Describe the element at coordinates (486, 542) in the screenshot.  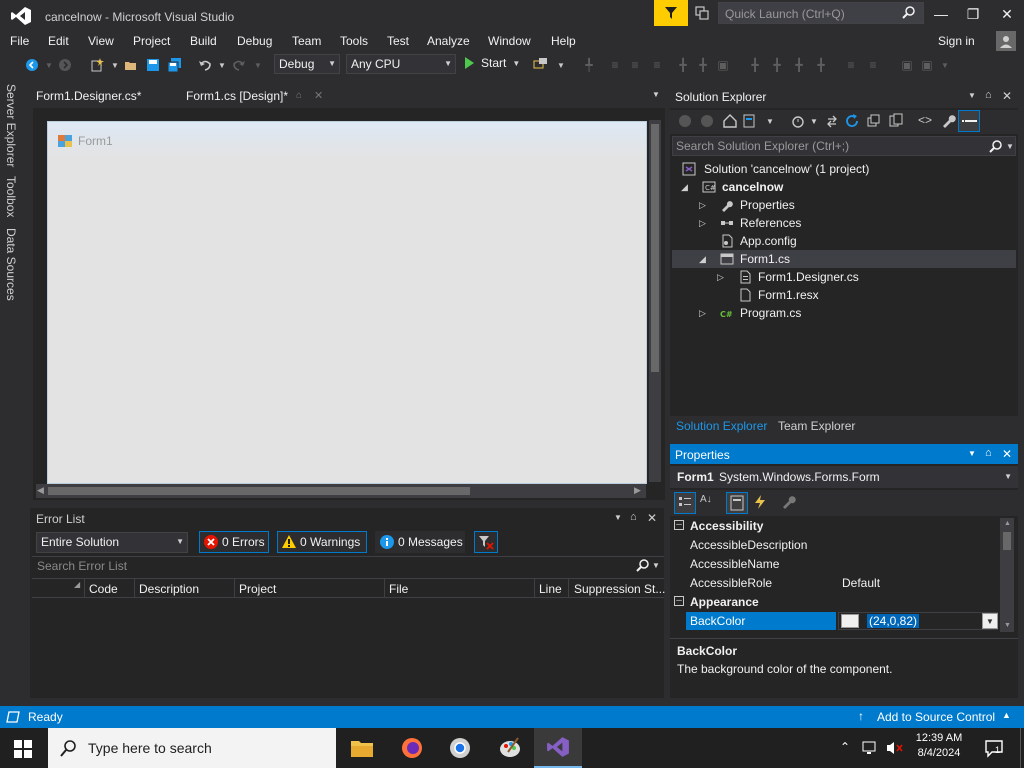
I see `clear-filter-button` at that location.